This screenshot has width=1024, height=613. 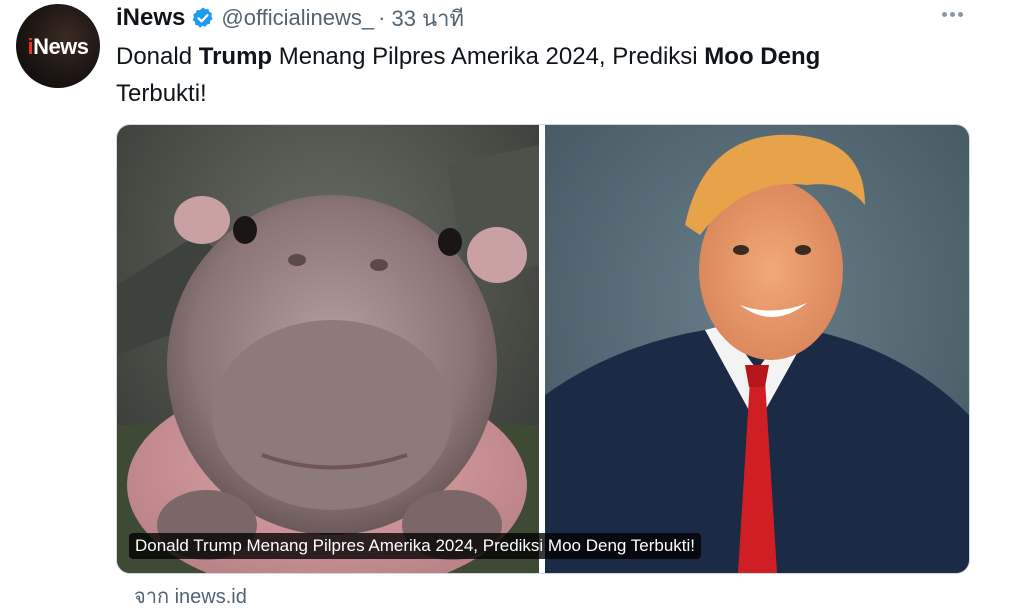 What do you see at coordinates (427, 18) in the screenshot?
I see `timestamp: 33 นาที` at bounding box center [427, 18].